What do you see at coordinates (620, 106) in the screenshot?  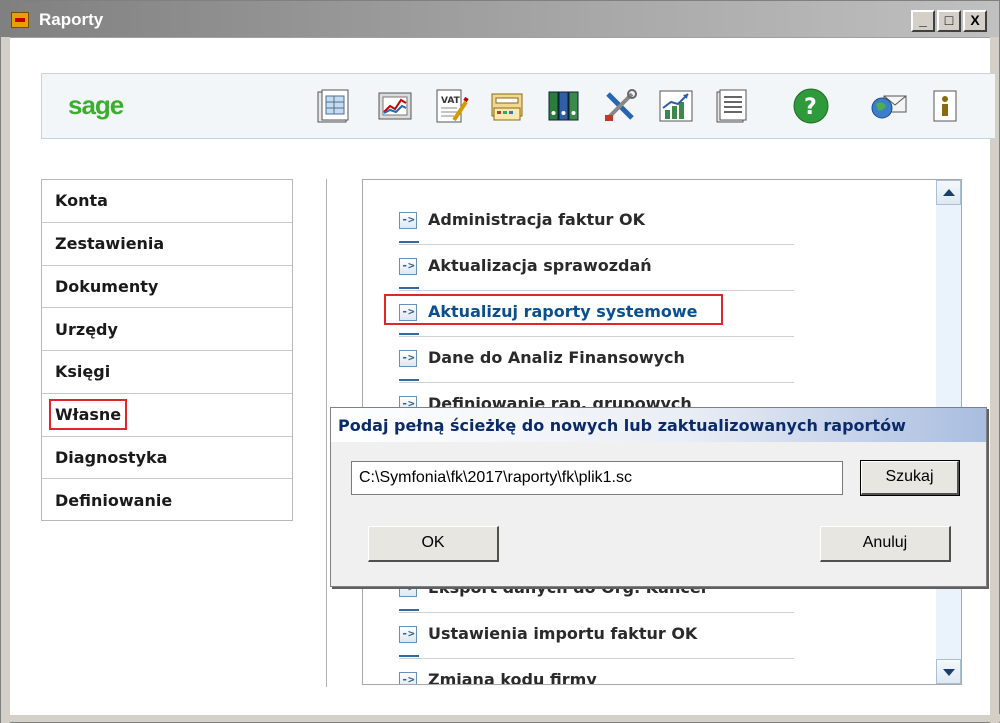 I see `tools-icon` at bounding box center [620, 106].